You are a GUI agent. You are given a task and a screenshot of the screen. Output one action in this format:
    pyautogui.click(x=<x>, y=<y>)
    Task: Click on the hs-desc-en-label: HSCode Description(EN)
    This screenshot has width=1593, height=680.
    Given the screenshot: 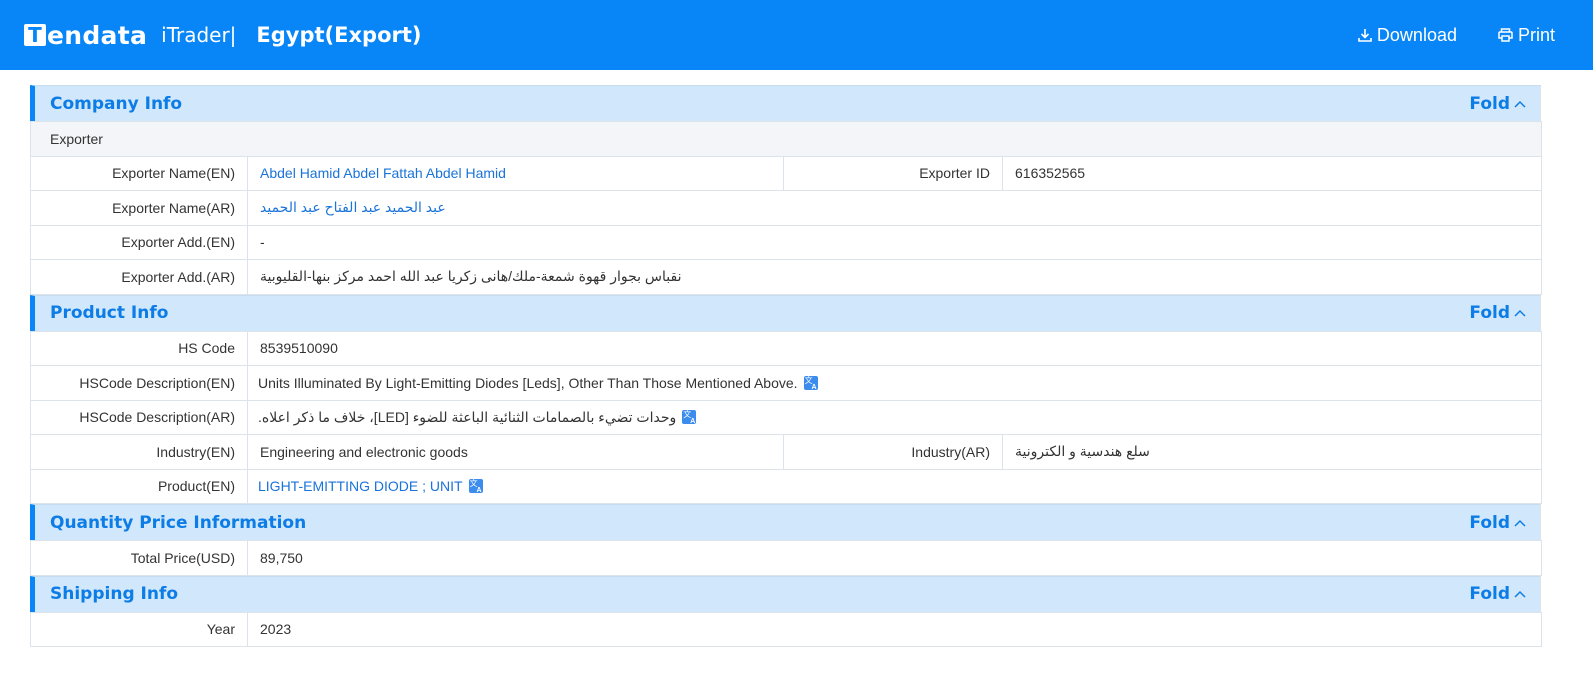 What is the action you would take?
    pyautogui.click(x=139, y=383)
    